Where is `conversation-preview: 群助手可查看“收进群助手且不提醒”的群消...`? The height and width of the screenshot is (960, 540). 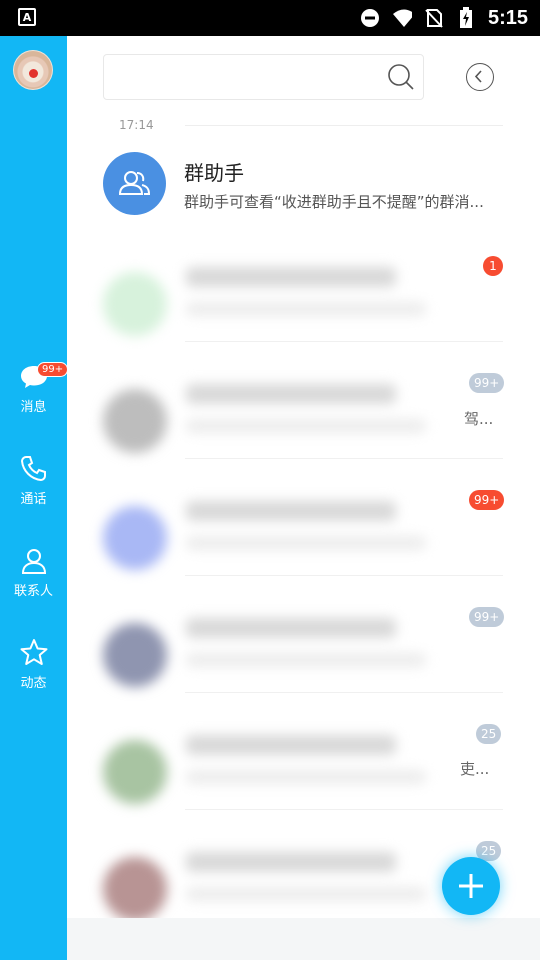 conversation-preview: 群助手可查看“收进群助手且不提醒”的群消... is located at coordinates (334, 202).